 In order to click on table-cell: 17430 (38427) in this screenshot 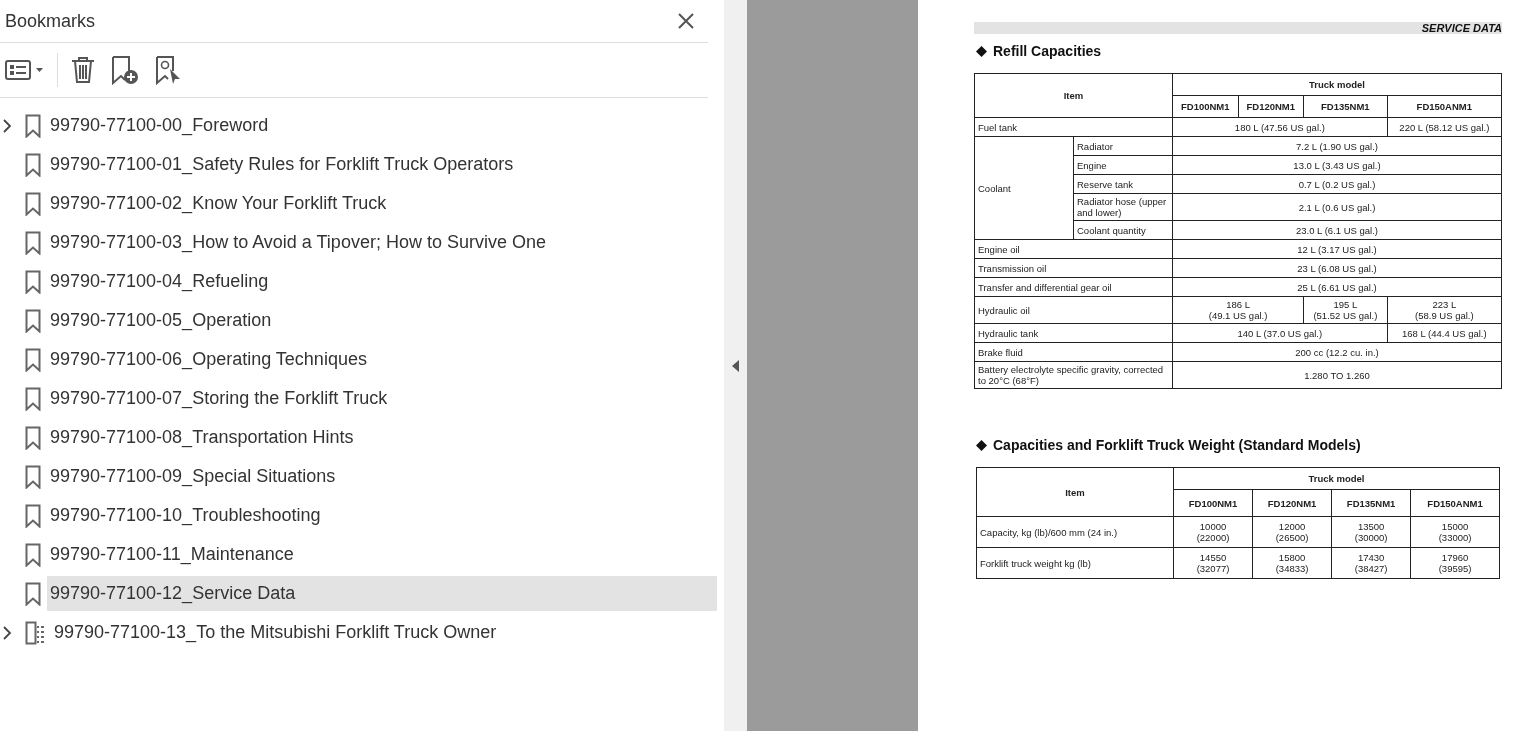, I will do `click(1371, 563)`.